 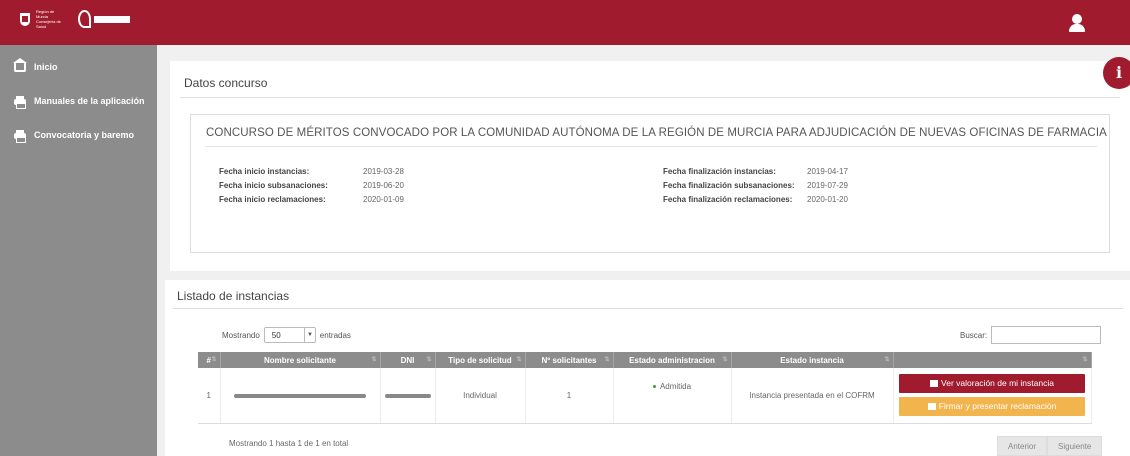 I want to click on column-header-solicitantes: Nº solicitantes ⇅, so click(x=569, y=360).